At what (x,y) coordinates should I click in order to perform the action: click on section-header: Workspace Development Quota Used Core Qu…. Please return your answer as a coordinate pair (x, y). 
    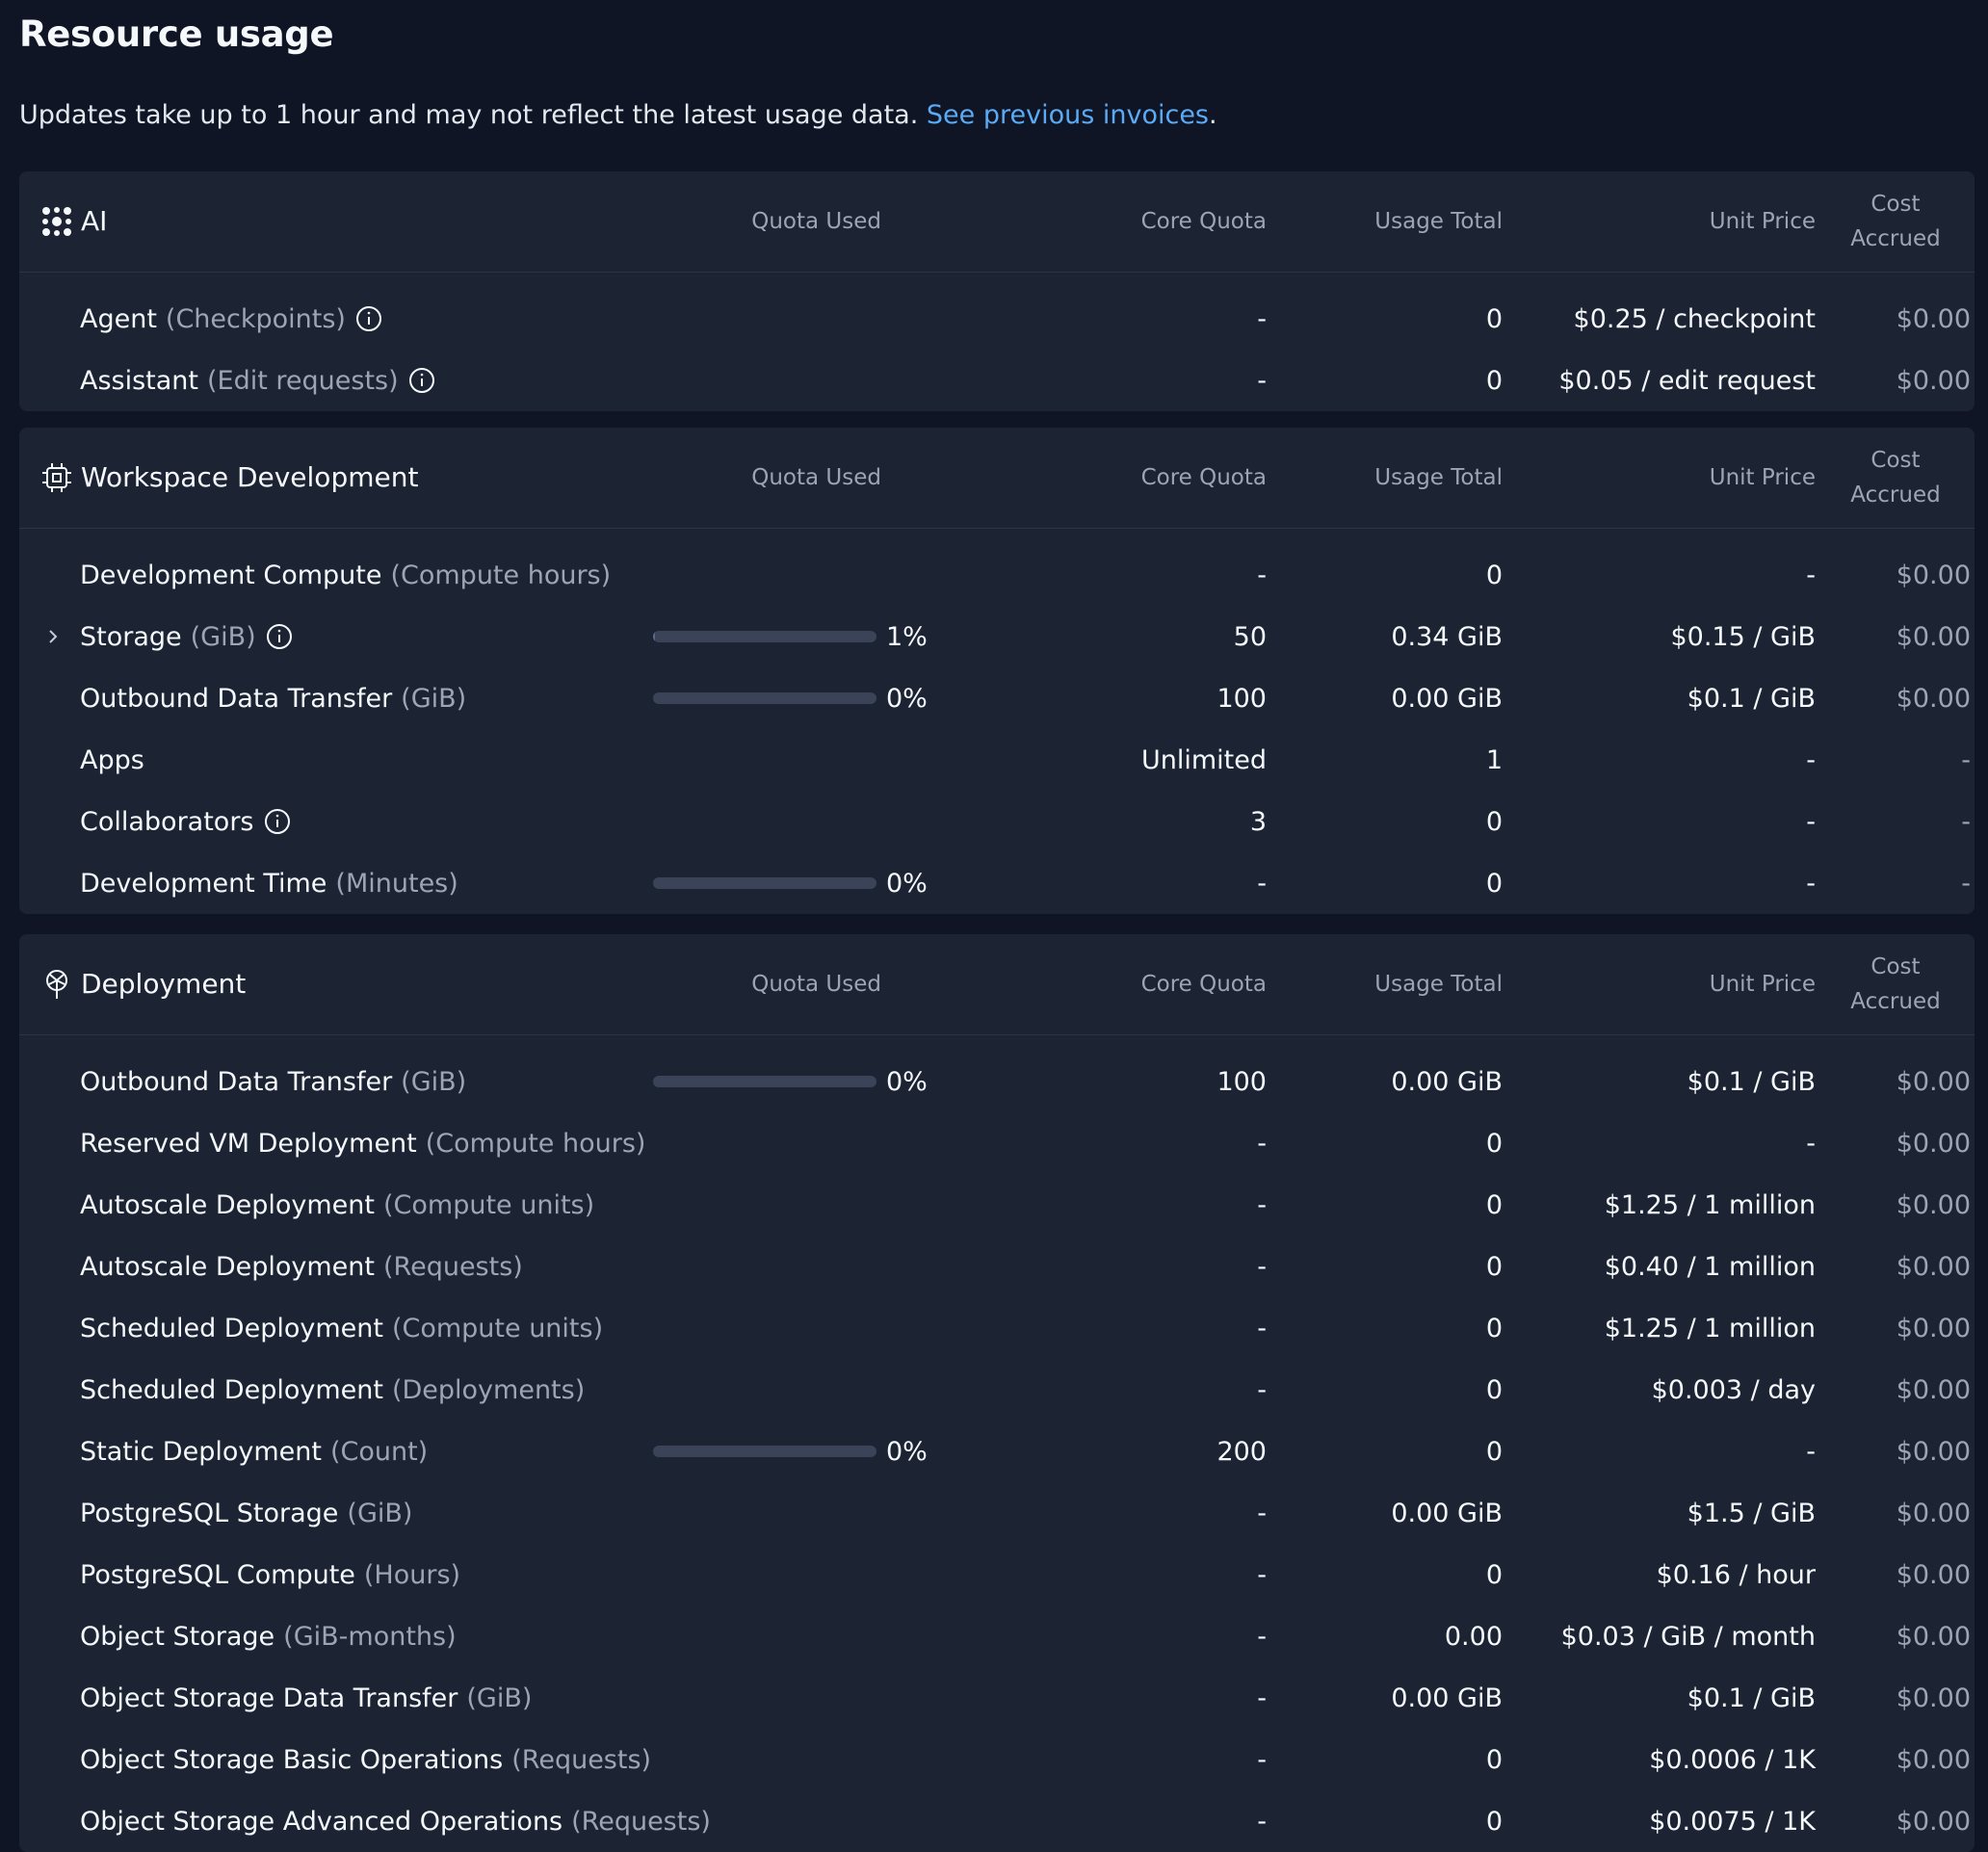
    Looking at the image, I should click on (997, 479).